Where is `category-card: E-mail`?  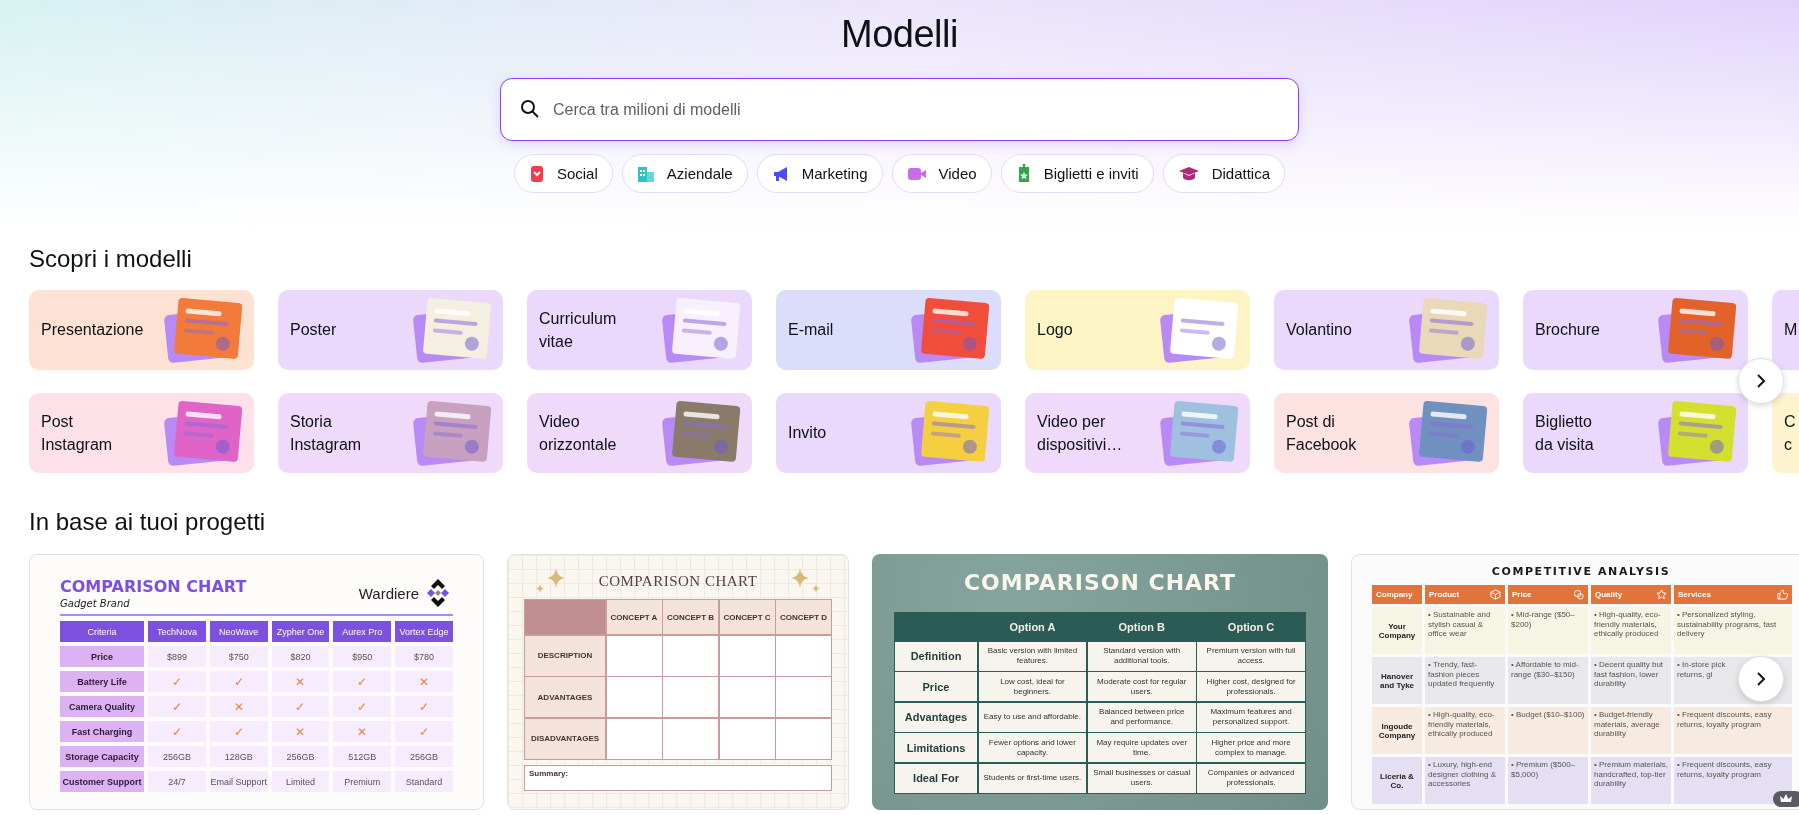 category-card: E-mail is located at coordinates (888, 330).